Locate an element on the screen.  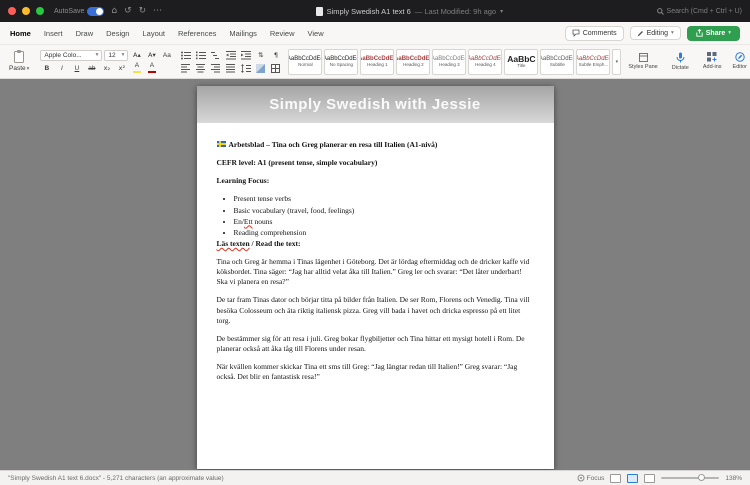
increase-indent-button is located at coordinates (245, 55).